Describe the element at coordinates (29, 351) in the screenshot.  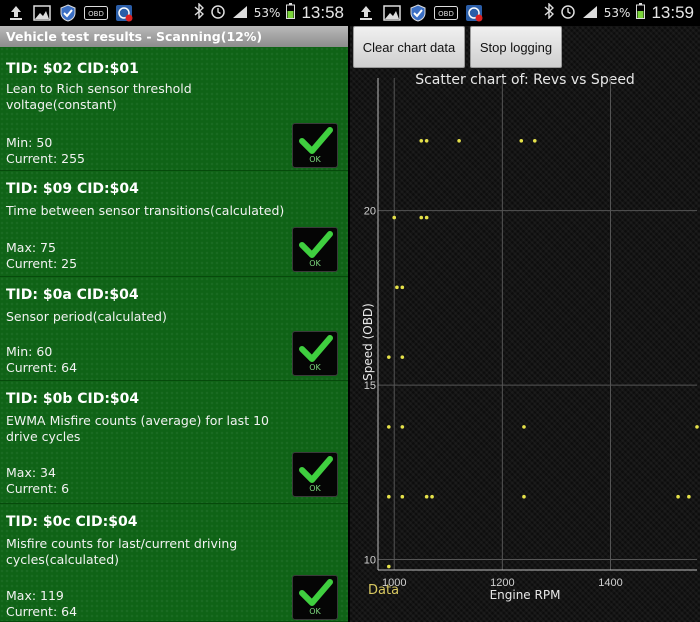
I see `test-limit: Min: 60` at that location.